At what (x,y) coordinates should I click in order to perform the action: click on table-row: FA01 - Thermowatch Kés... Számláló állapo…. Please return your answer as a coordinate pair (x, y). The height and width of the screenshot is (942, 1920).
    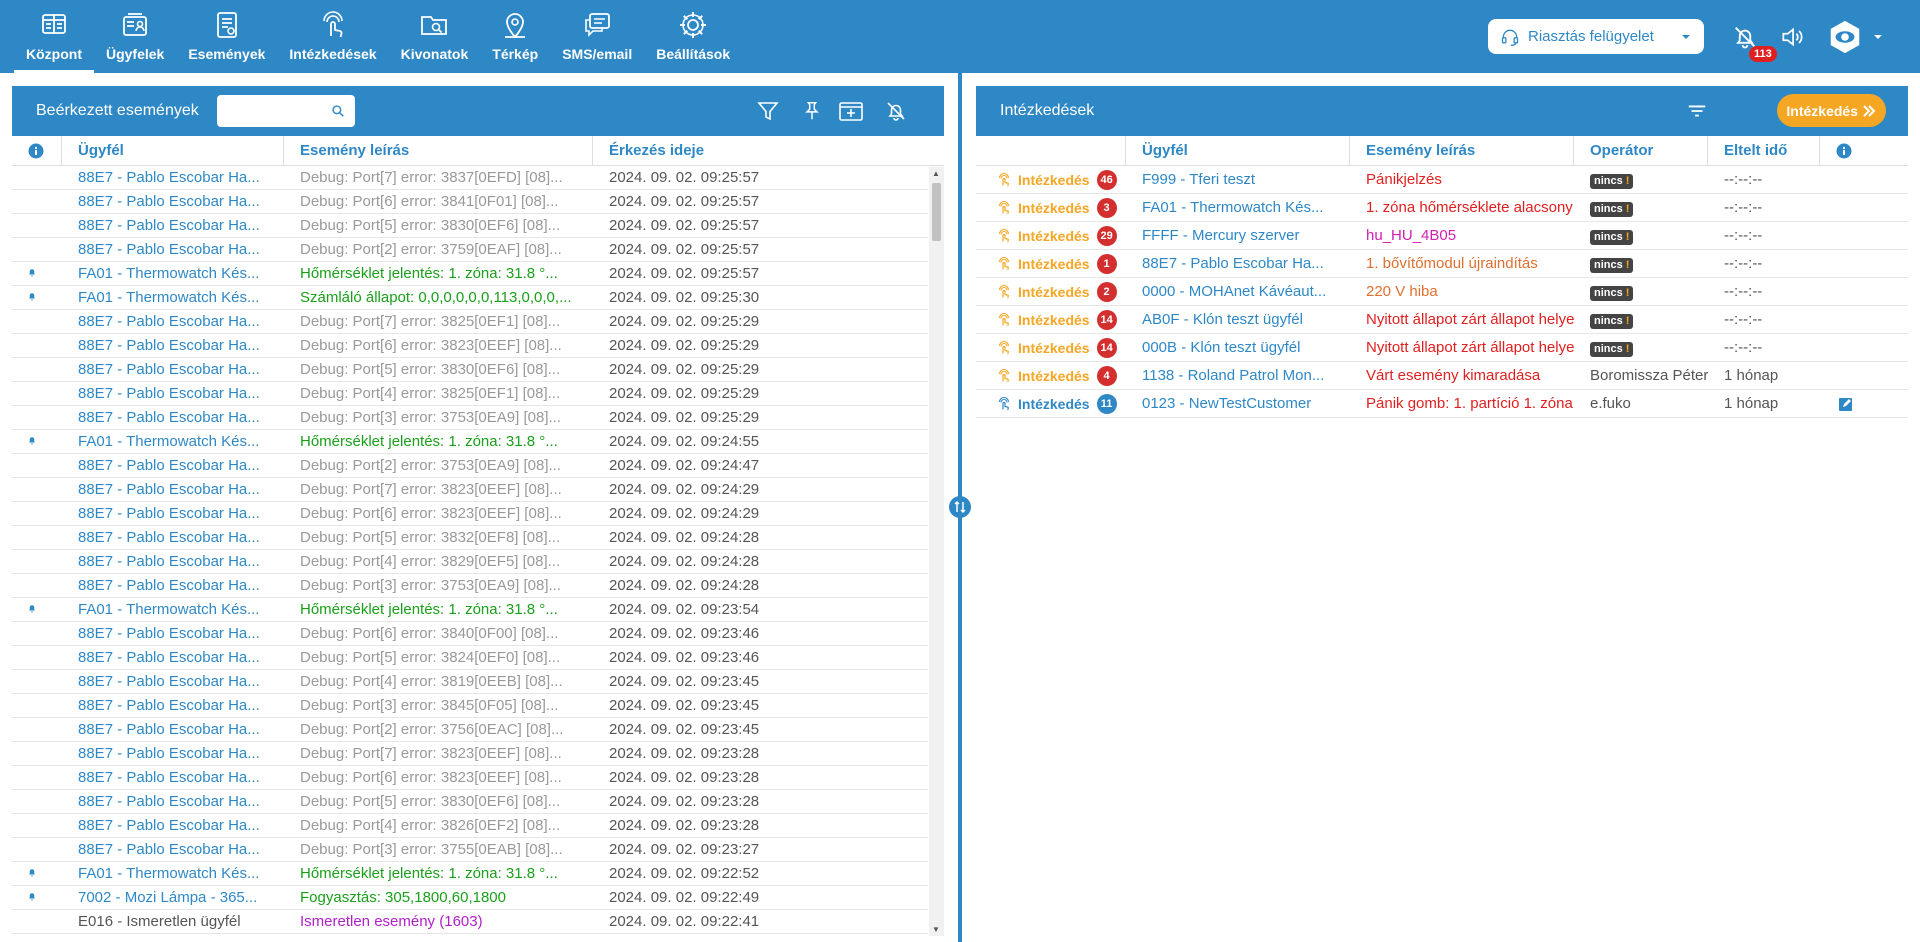
    Looking at the image, I should click on (470, 298).